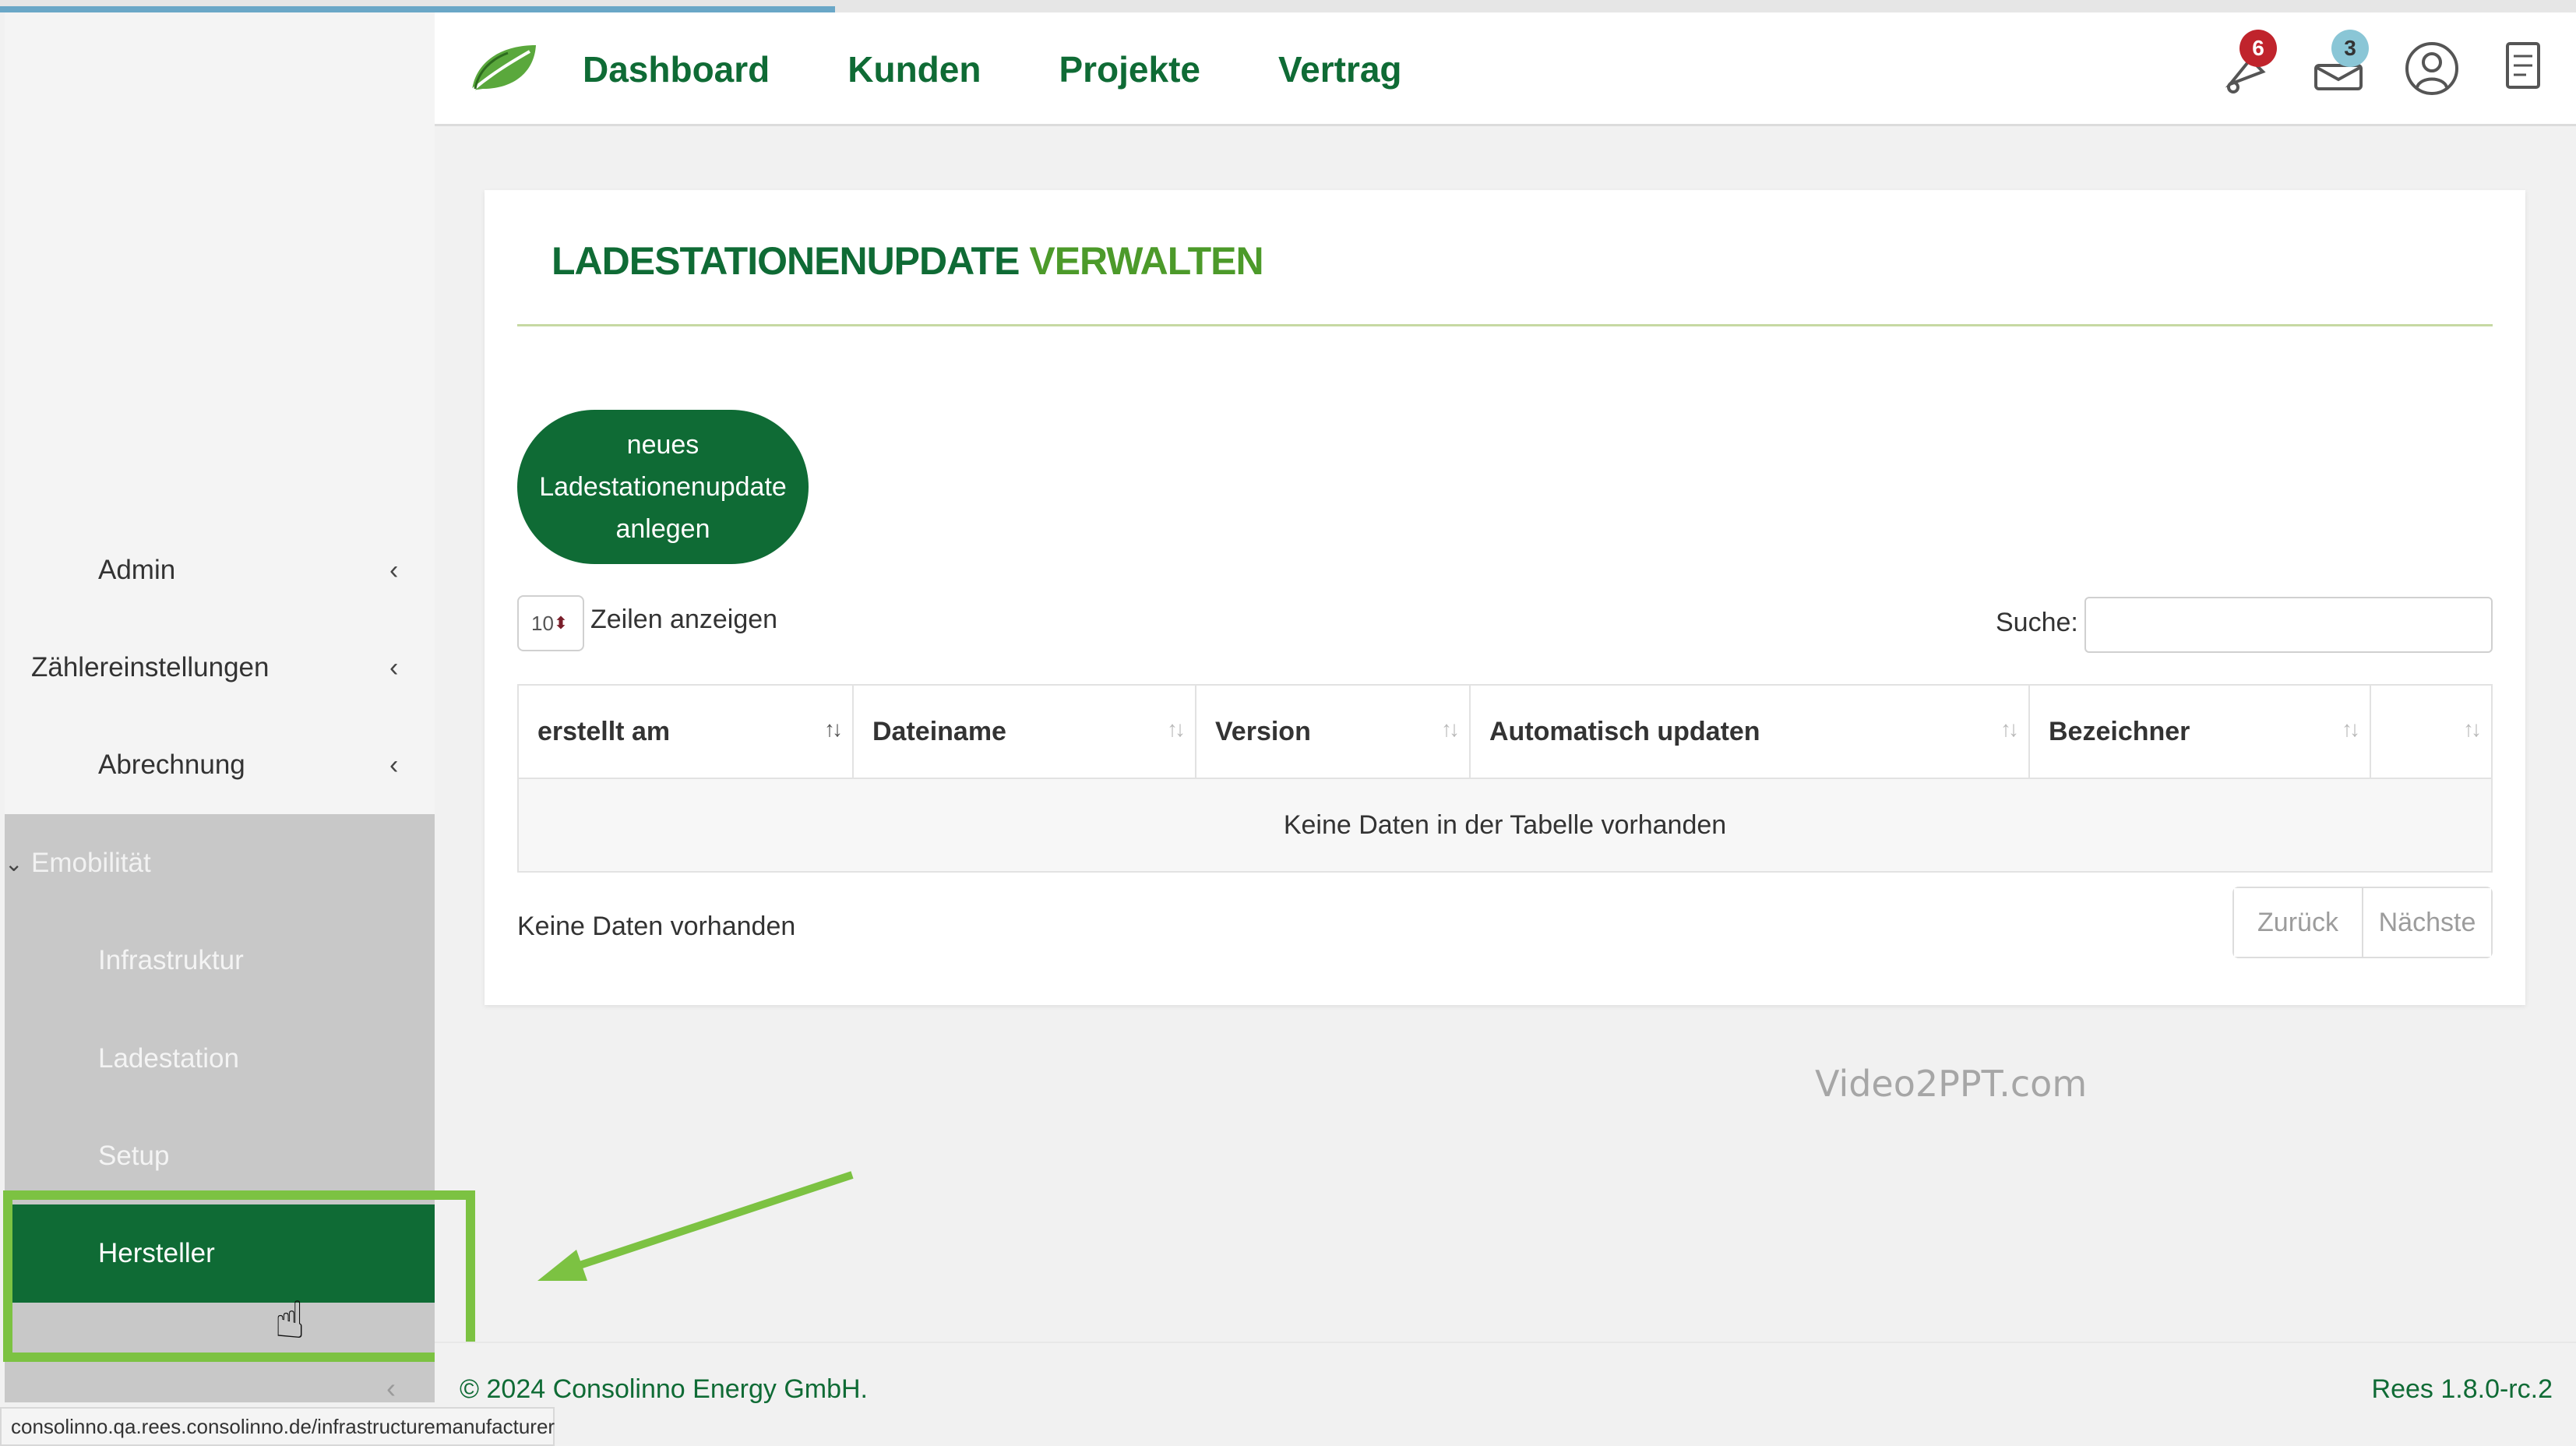 The width and height of the screenshot is (2576, 1446). What do you see at coordinates (2427, 922) in the screenshot?
I see `next-page-button: Nächste` at bounding box center [2427, 922].